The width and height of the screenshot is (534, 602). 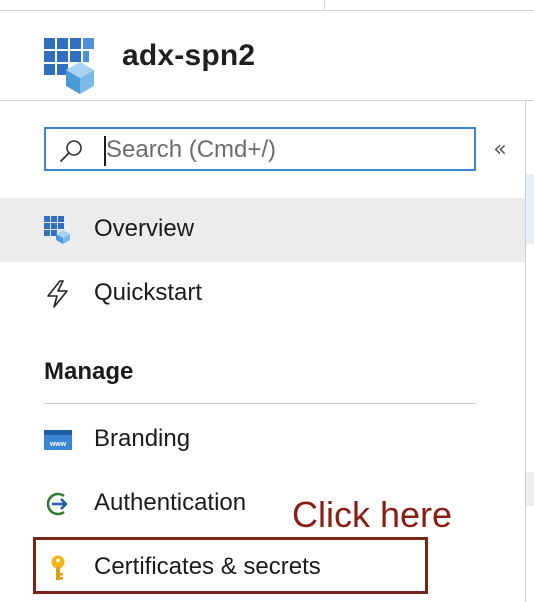 I want to click on sidebar-item-certificates-secrets: Certificates & secrets, so click(x=262, y=568).